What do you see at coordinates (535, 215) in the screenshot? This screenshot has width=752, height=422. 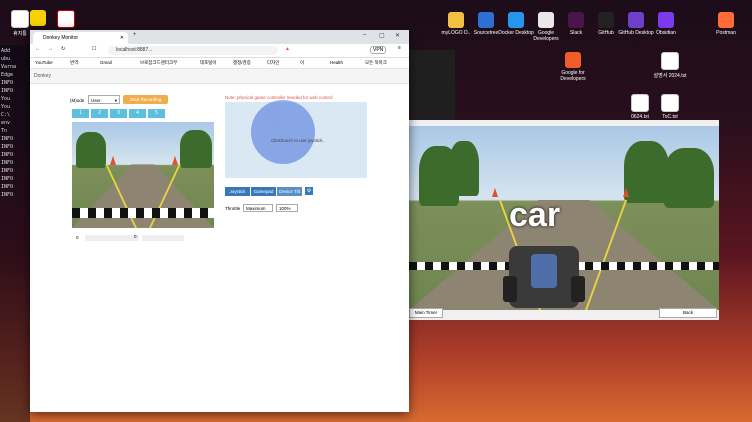 I see `car-label: car` at bounding box center [535, 215].